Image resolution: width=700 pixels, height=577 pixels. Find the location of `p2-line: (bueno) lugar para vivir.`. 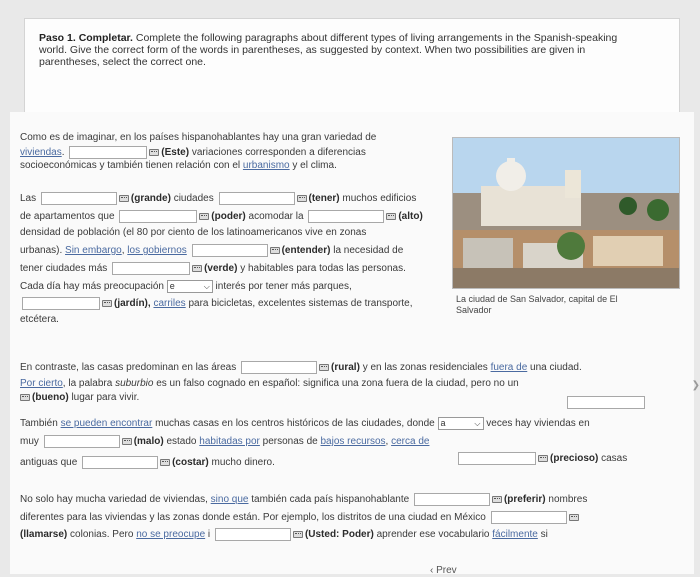

p2-line: (bueno) lugar para vivir. is located at coordinates (79, 398).